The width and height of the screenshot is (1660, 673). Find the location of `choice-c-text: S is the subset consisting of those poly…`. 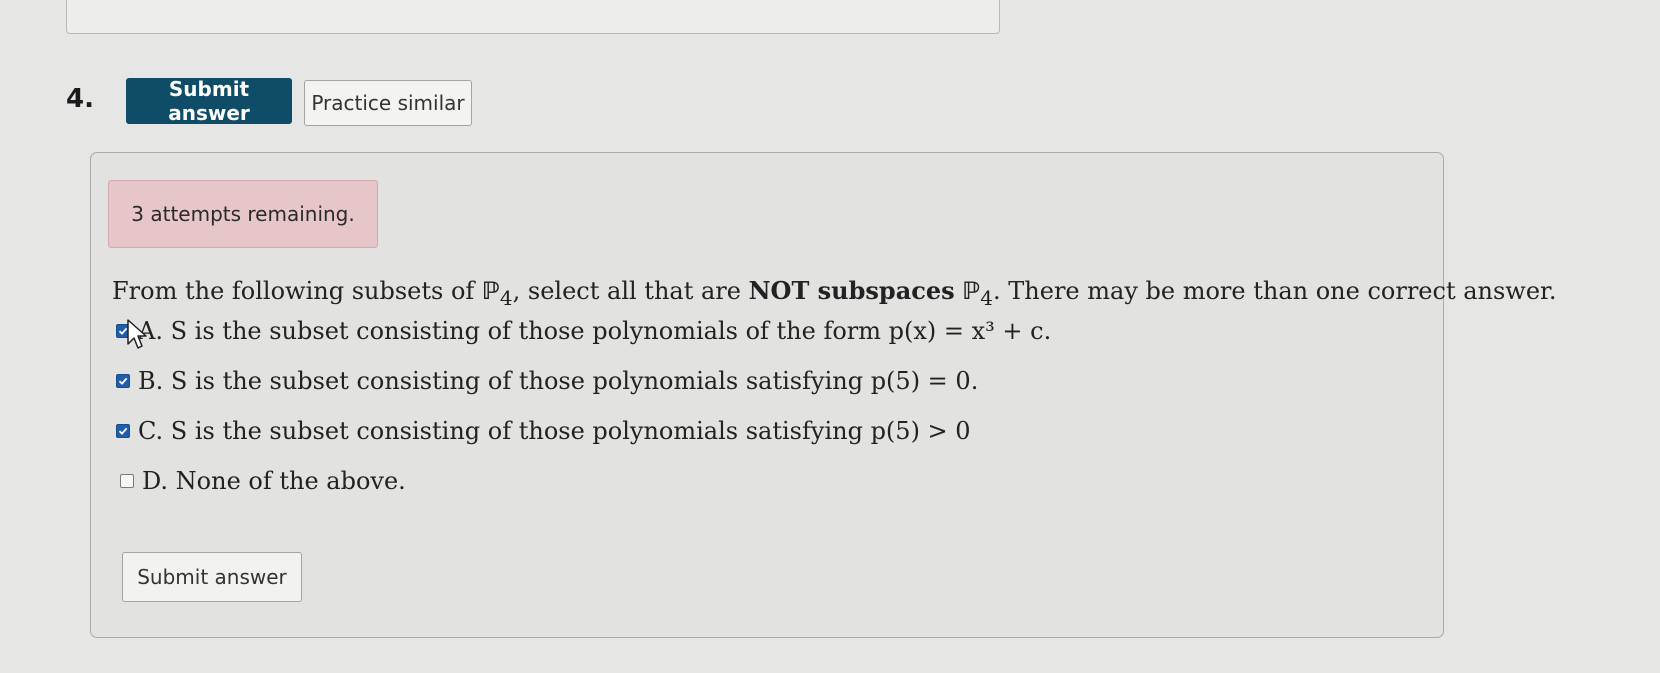

choice-c-text: S is the subset consisting of those poly… is located at coordinates (570, 431).